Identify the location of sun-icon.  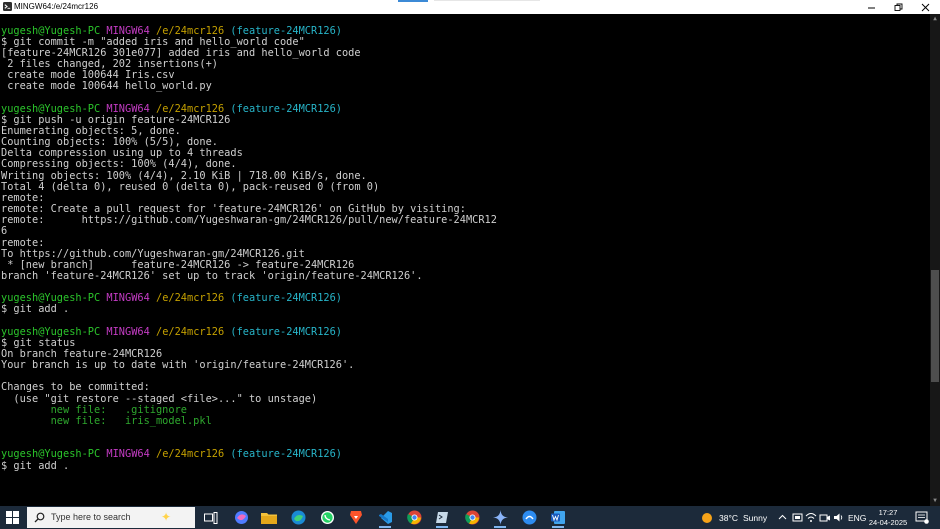
(707, 517).